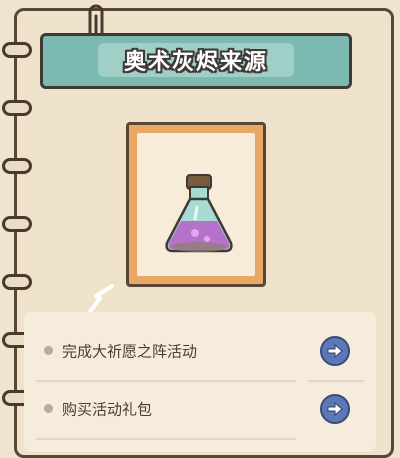 The width and height of the screenshot is (400, 458). I want to click on item-shadow, so click(199, 247).